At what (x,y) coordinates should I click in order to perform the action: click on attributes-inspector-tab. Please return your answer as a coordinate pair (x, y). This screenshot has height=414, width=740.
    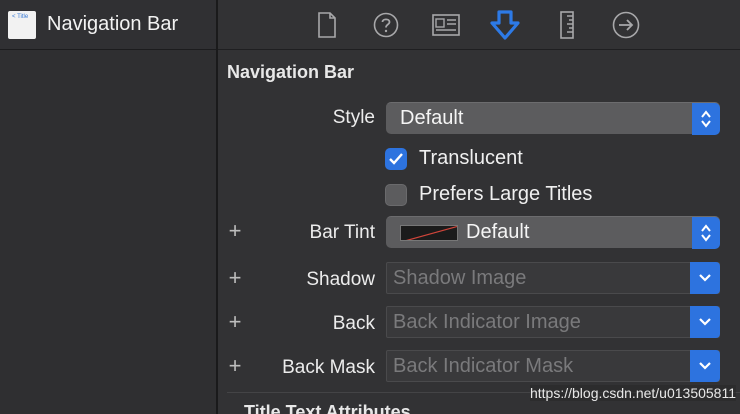
    Looking at the image, I should click on (505, 25).